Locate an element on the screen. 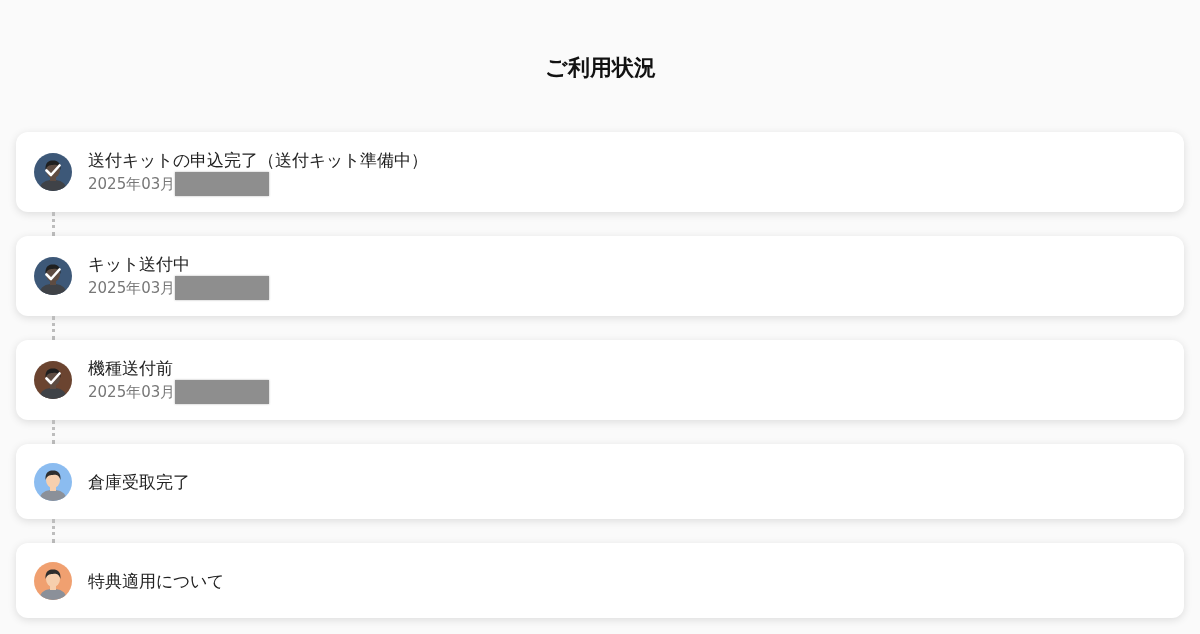 The height and width of the screenshot is (634, 1200). page-title: ご利用状況 is located at coordinates (600, 68).